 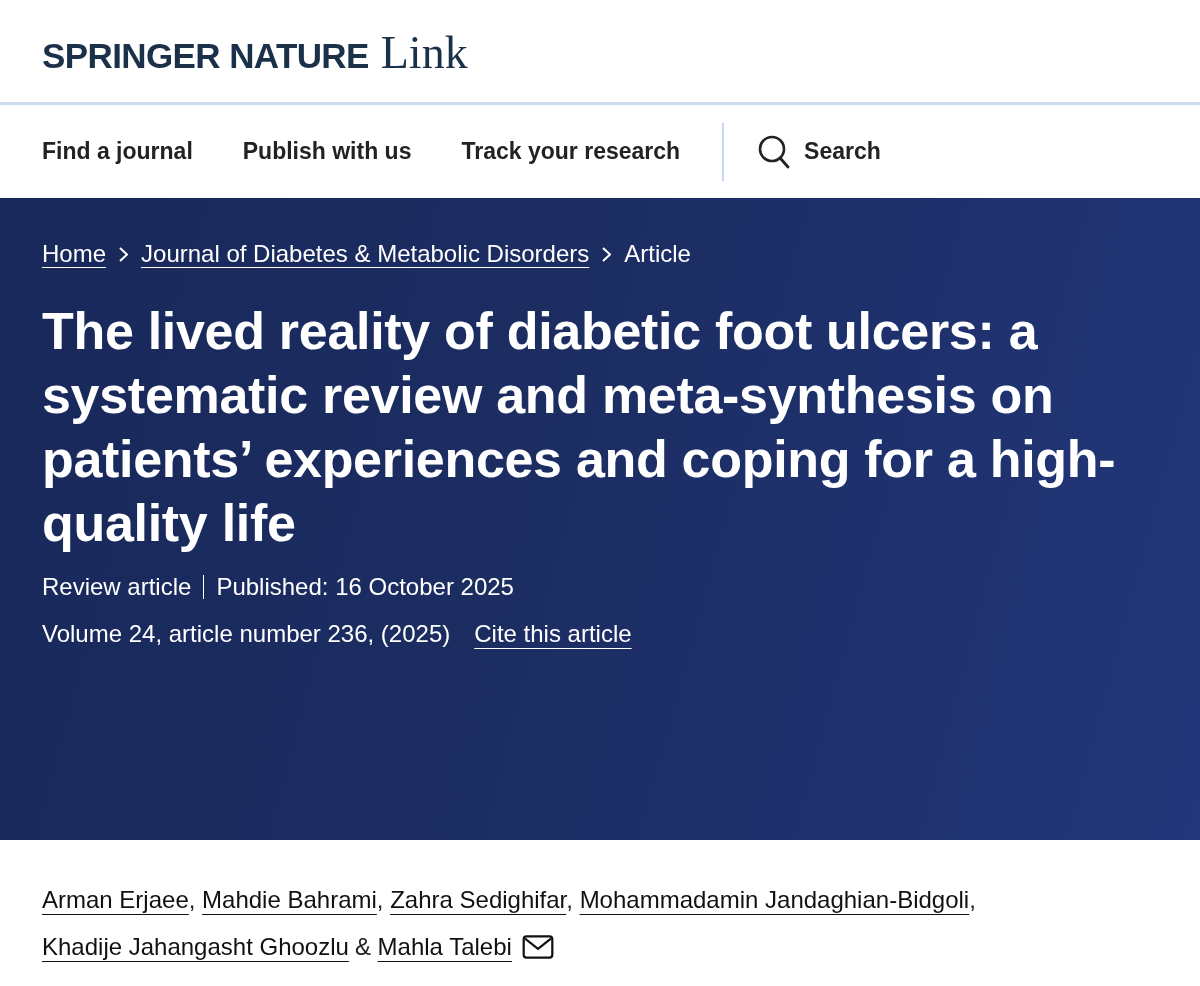 I want to click on breadcrumb-link: Journal of Diabetes & Metabolic Disorders, so click(x=365, y=254).